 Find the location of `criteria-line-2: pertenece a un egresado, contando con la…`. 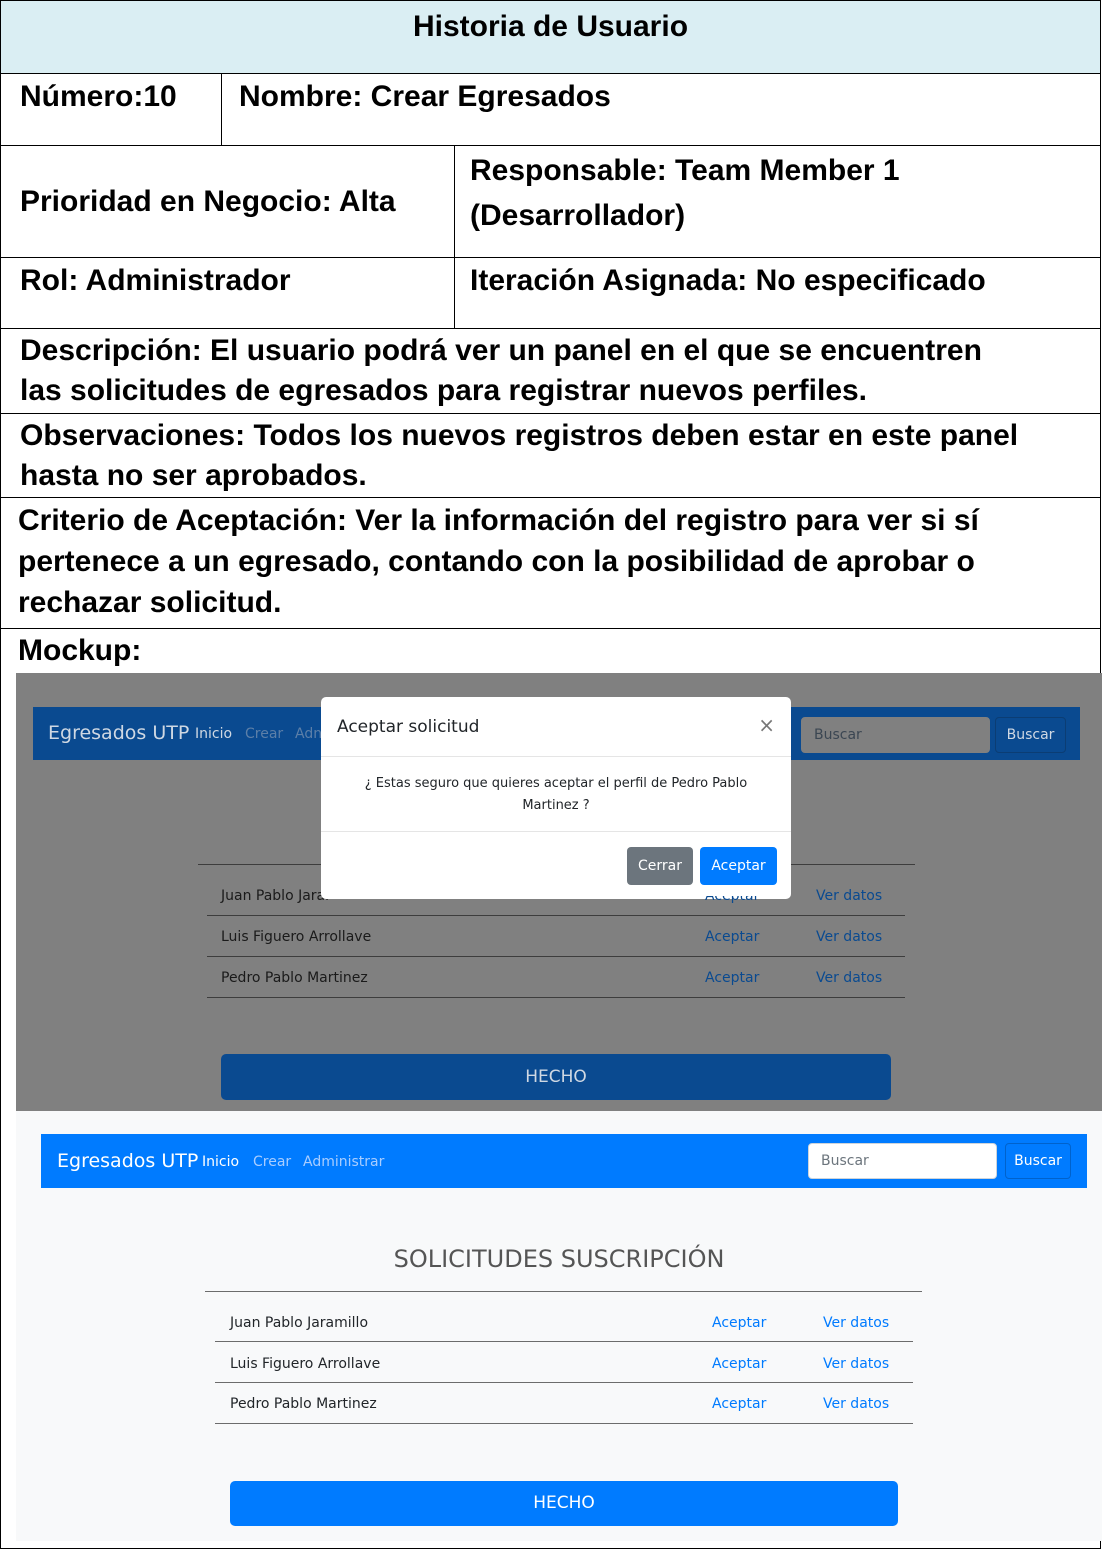

criteria-line-2: pertenece a un egresado, contando con la… is located at coordinates (496, 561).